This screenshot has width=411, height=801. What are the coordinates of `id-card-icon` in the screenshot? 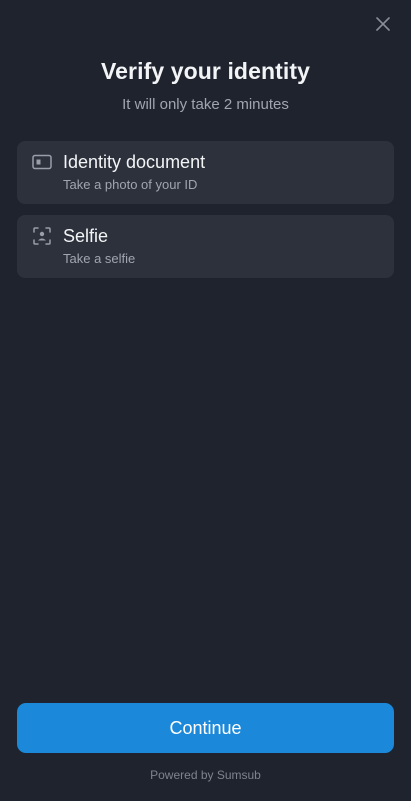 It's located at (42, 162).